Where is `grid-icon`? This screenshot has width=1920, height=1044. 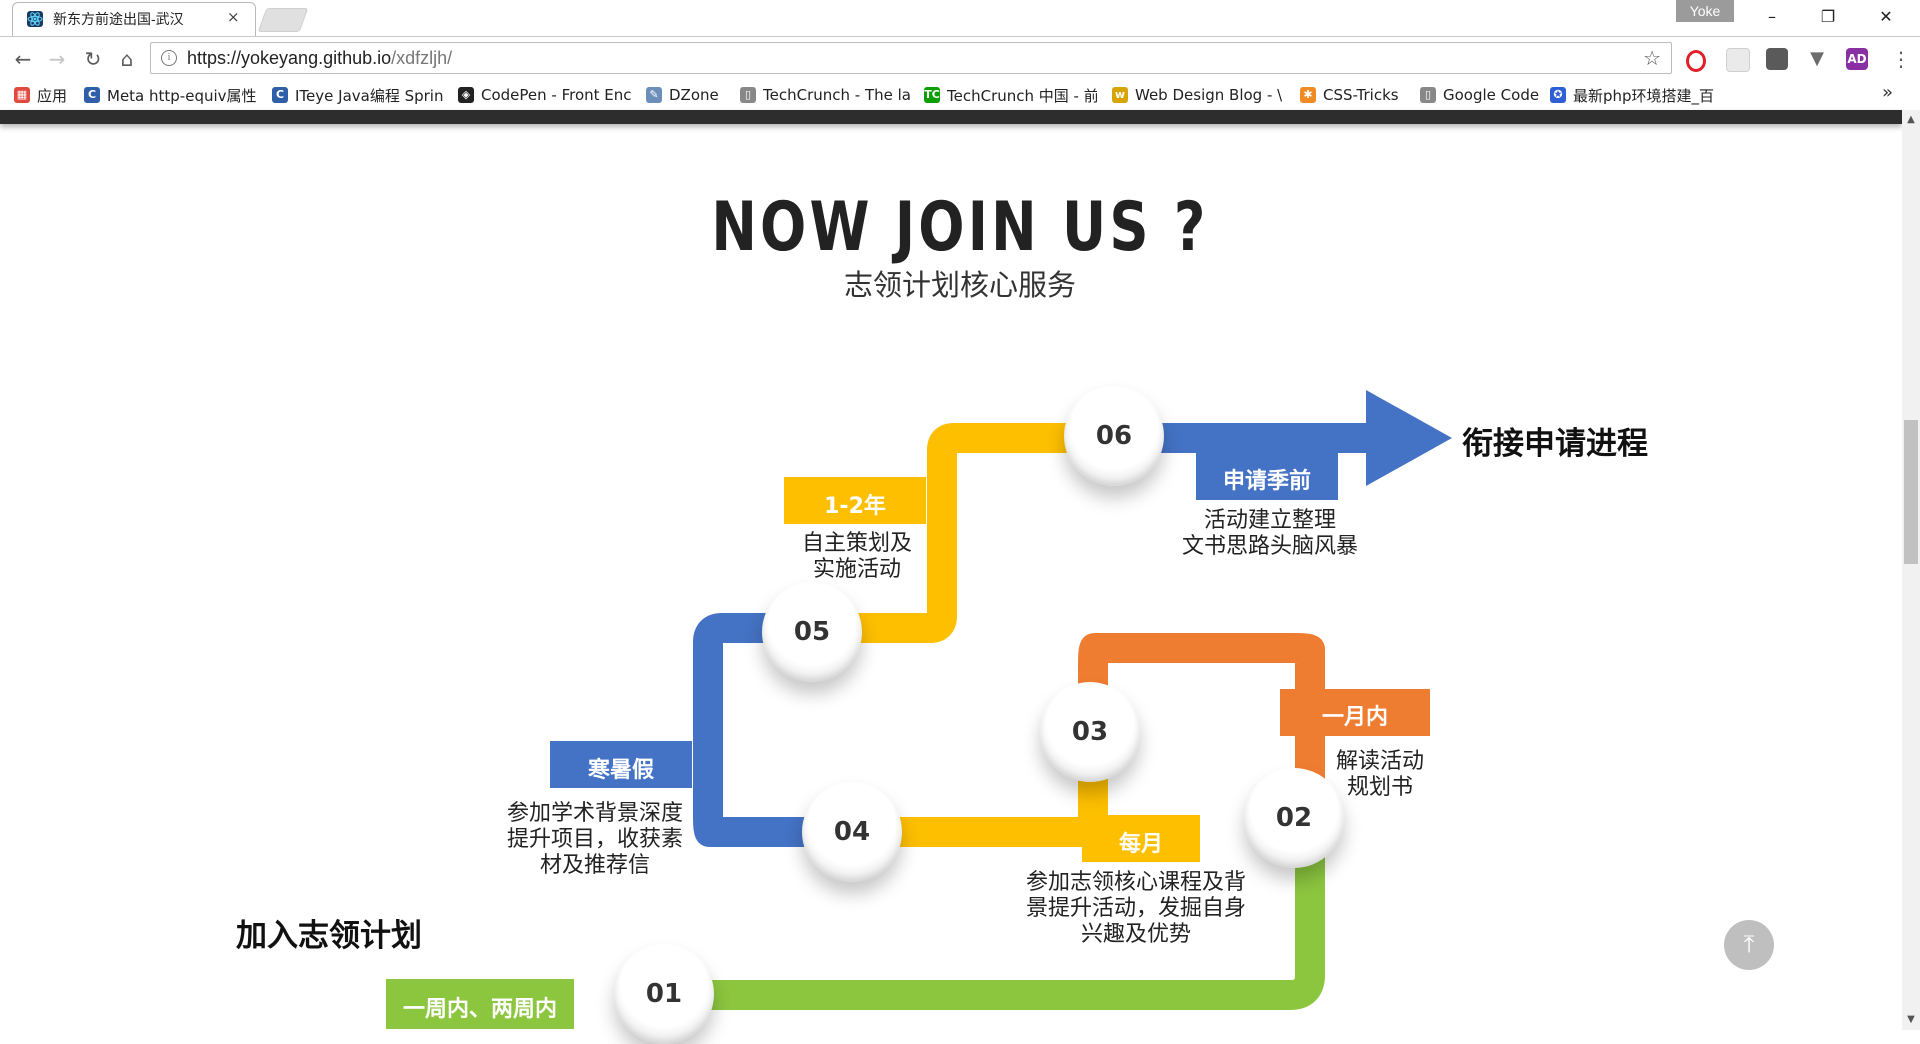 grid-icon is located at coordinates (1738, 60).